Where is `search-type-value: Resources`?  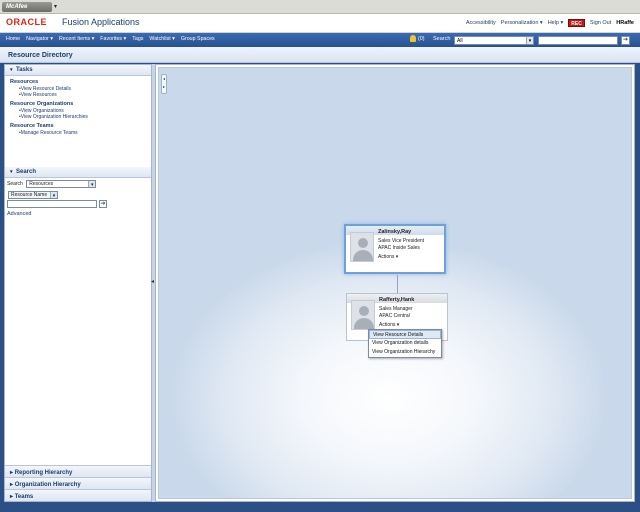
search-type-value: Resources is located at coordinates (41, 184).